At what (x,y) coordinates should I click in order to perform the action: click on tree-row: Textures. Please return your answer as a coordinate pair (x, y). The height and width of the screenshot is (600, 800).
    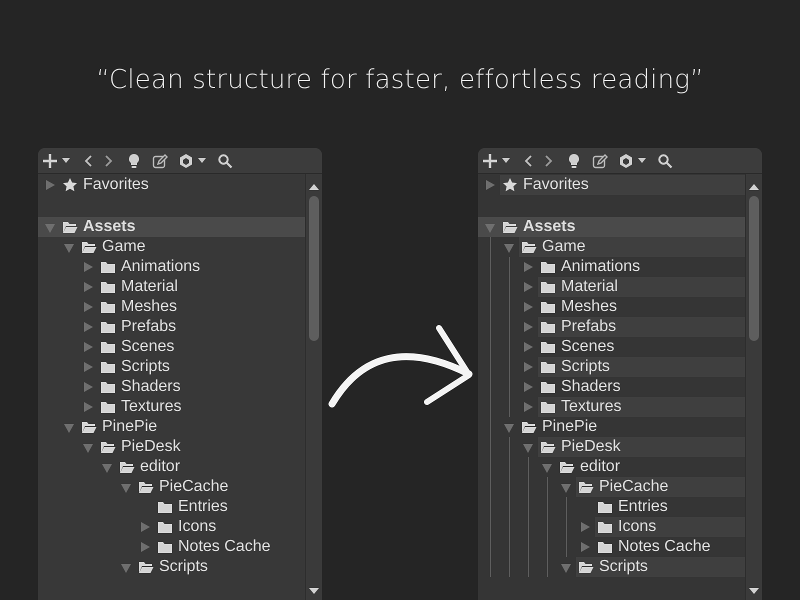
    Looking at the image, I should click on (171, 407).